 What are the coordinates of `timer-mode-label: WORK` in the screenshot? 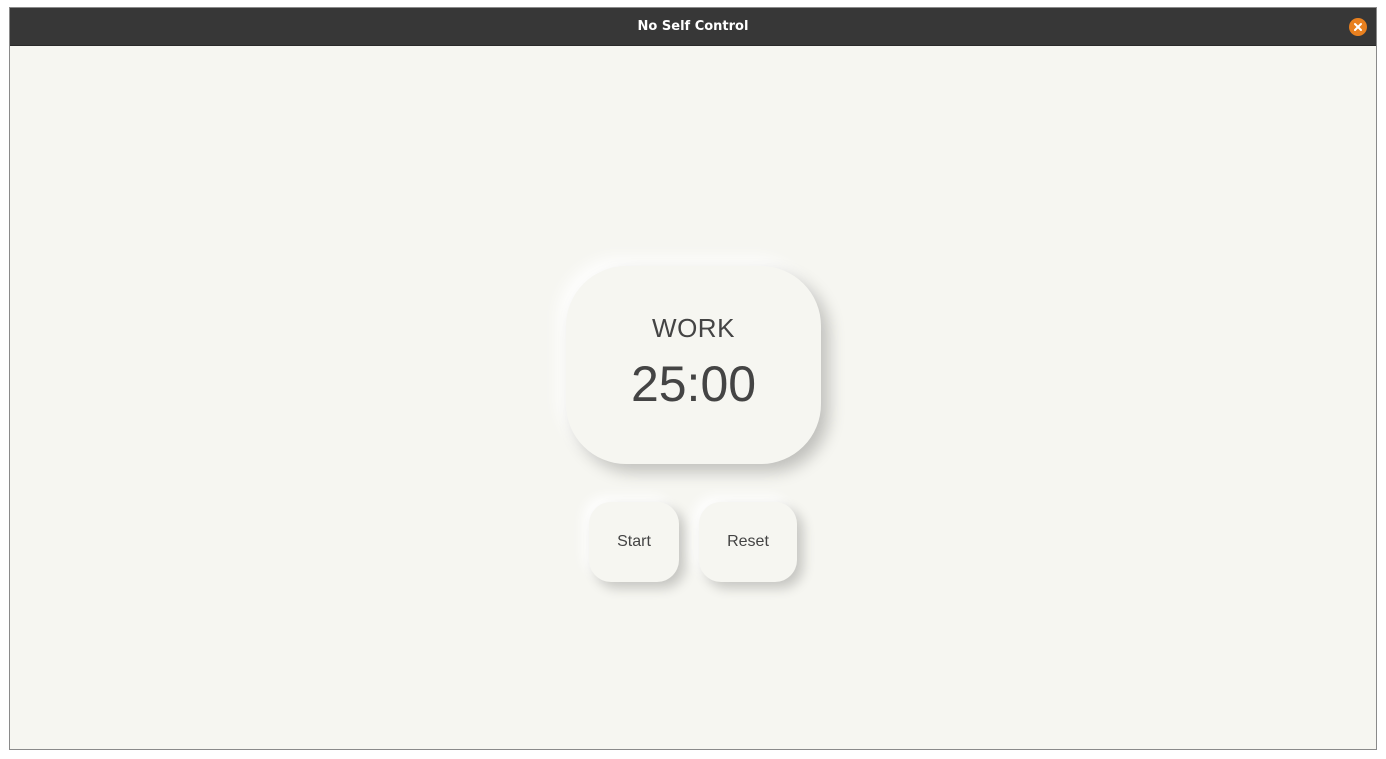 It's located at (693, 328).